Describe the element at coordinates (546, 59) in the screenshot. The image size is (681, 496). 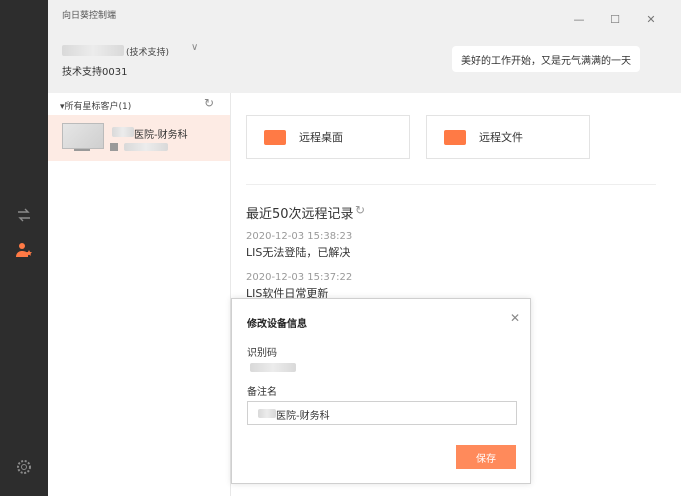
I see `greeting-banner: 美好的工作开始，又是元气满满的一天` at that location.